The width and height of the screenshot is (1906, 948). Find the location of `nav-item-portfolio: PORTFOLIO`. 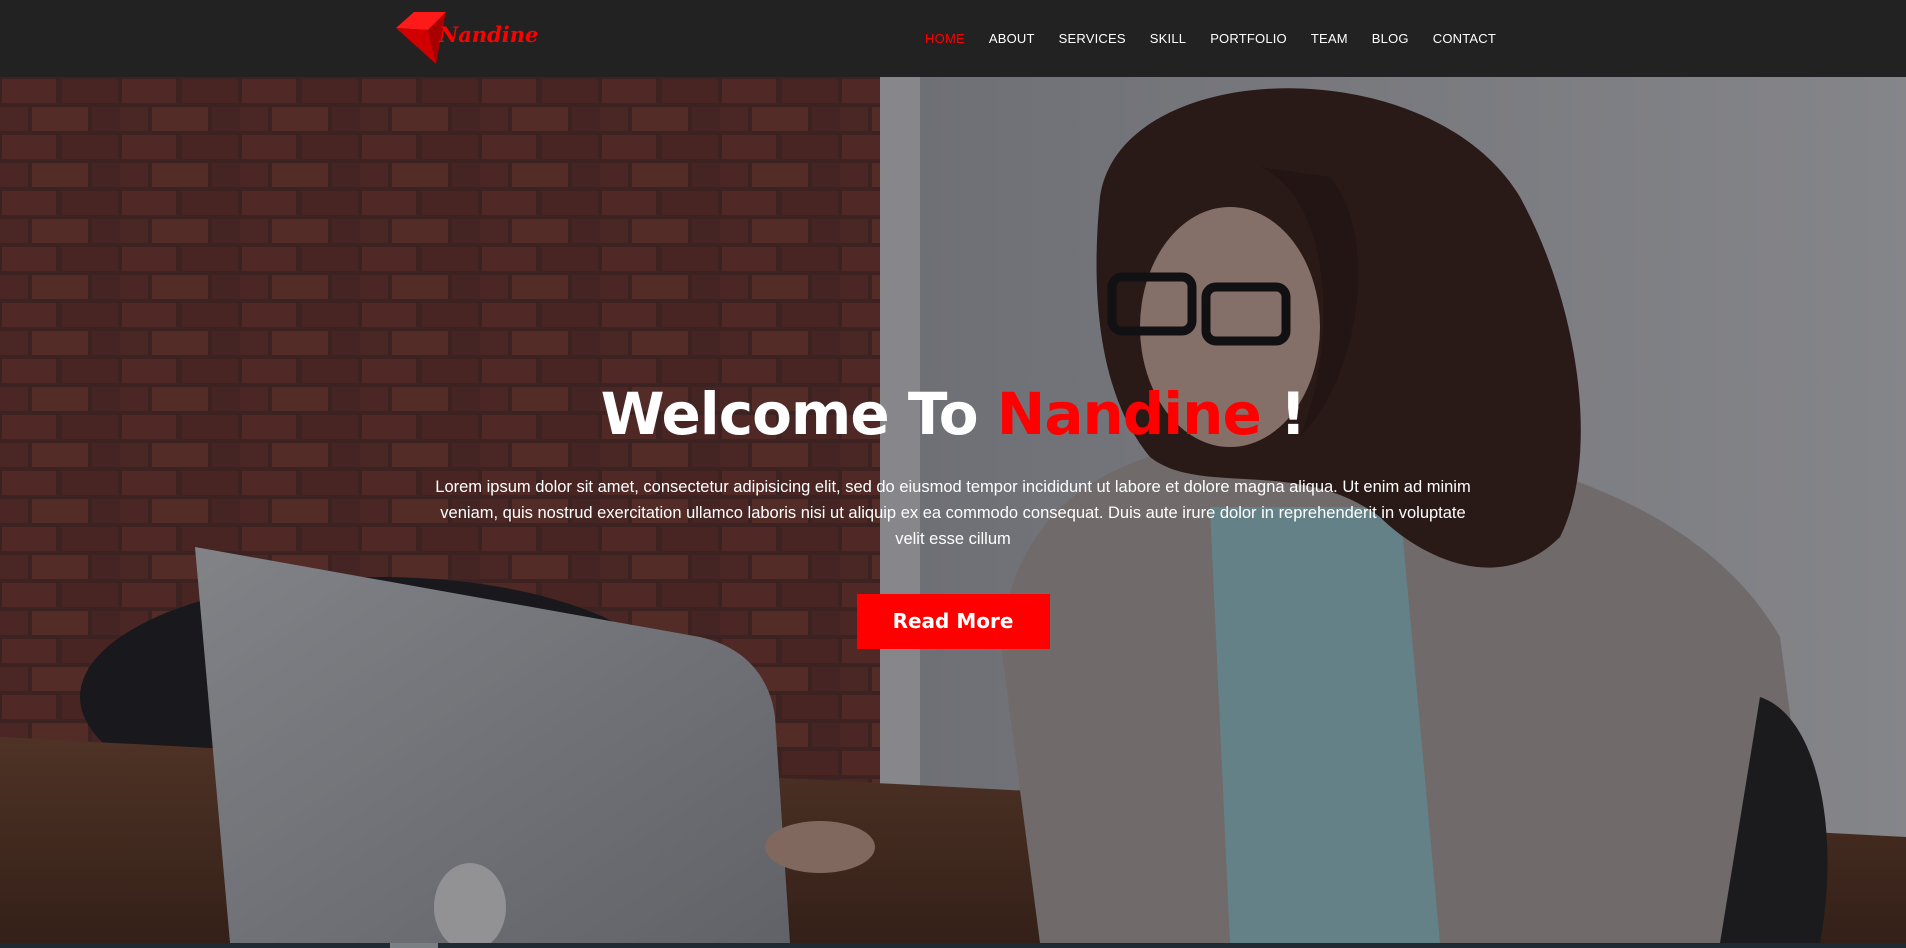

nav-item-portfolio: PORTFOLIO is located at coordinates (1248, 38).